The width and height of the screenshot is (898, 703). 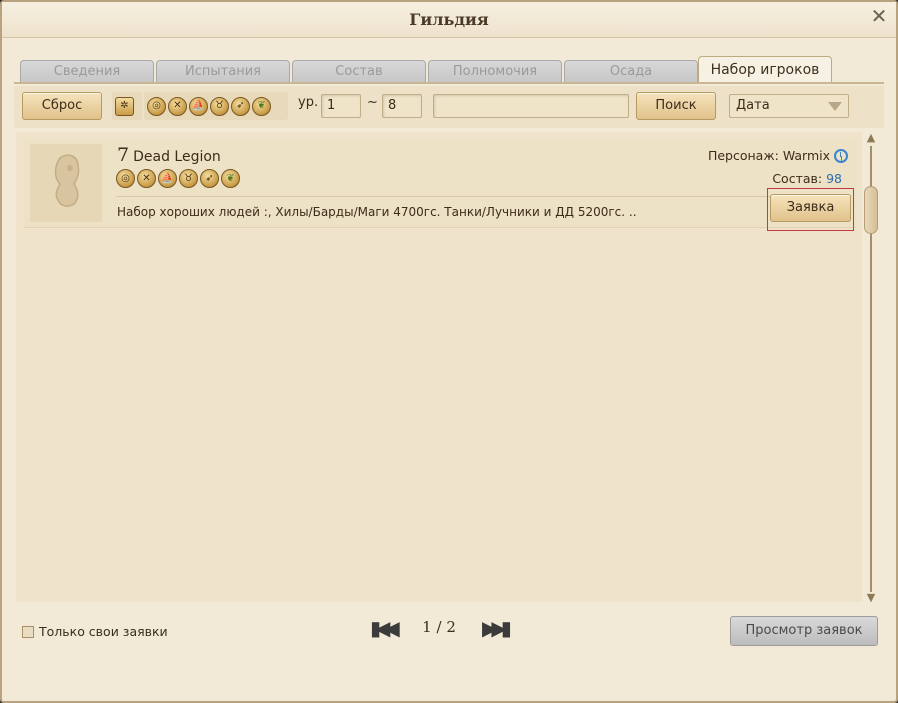 I want to click on tab-divider, so click(x=449, y=83).